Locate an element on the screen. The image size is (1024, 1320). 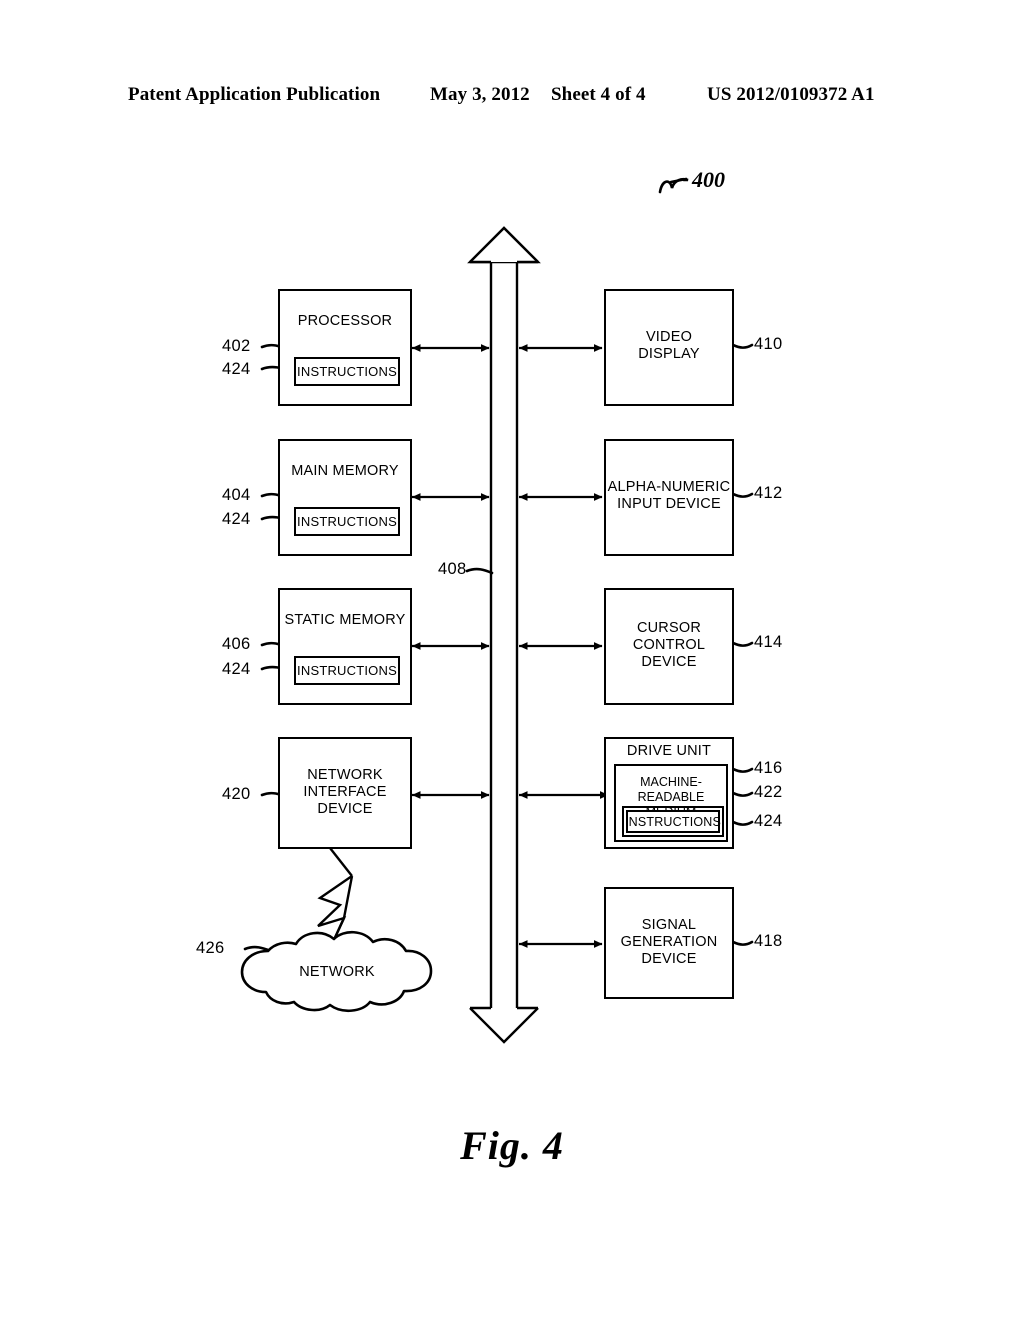
block-alpha-numeric-input-device-title: ALPHA-NUMERIC INPUT DEVICE is located at coordinates (669, 495).